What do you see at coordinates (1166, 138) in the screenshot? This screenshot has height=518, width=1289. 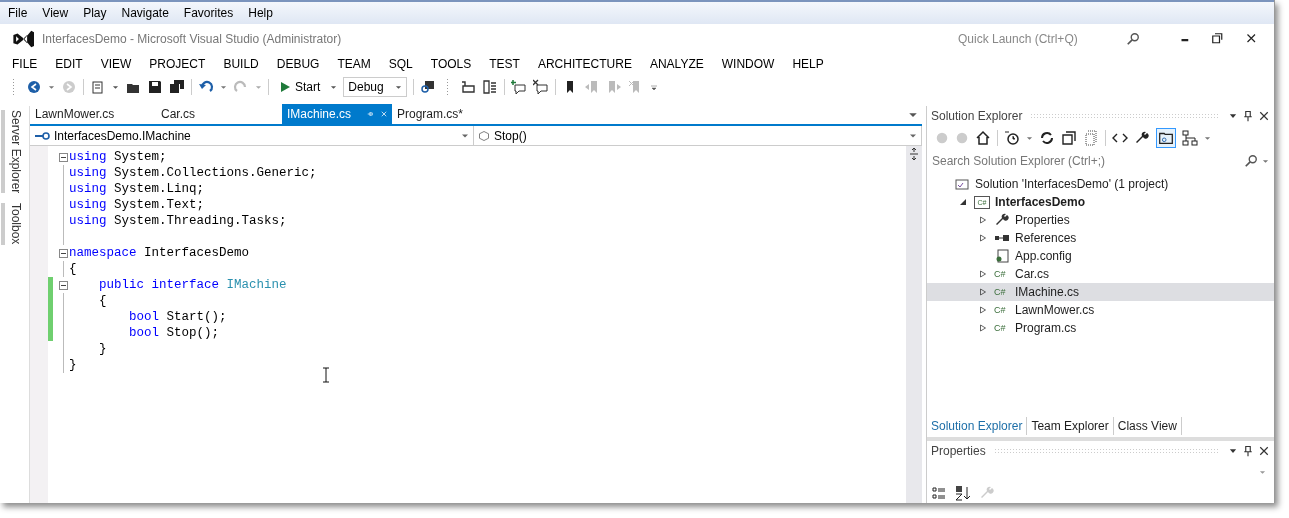 I see `preview-icon` at bounding box center [1166, 138].